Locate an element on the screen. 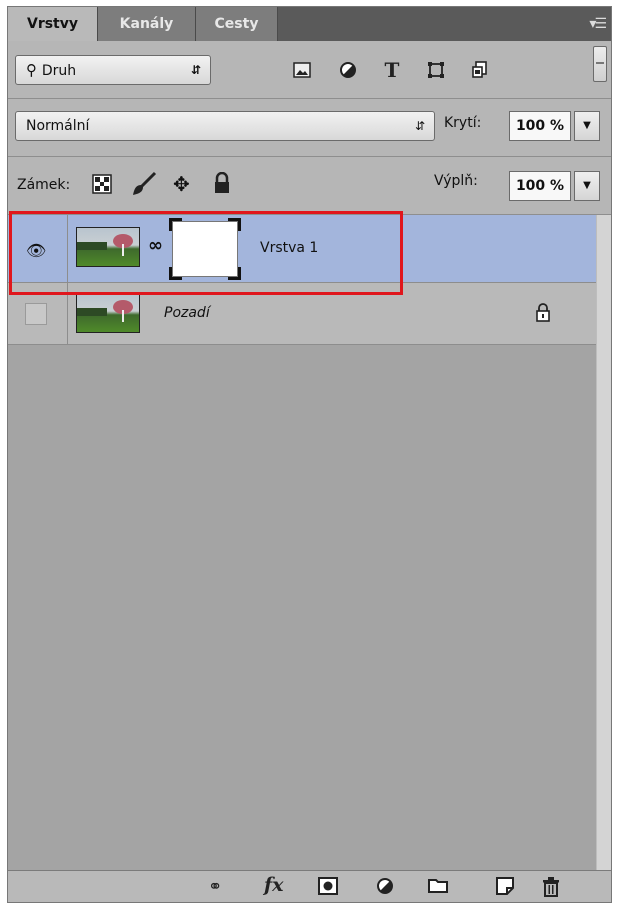  filter-kind-label: Druh is located at coordinates (59, 71).